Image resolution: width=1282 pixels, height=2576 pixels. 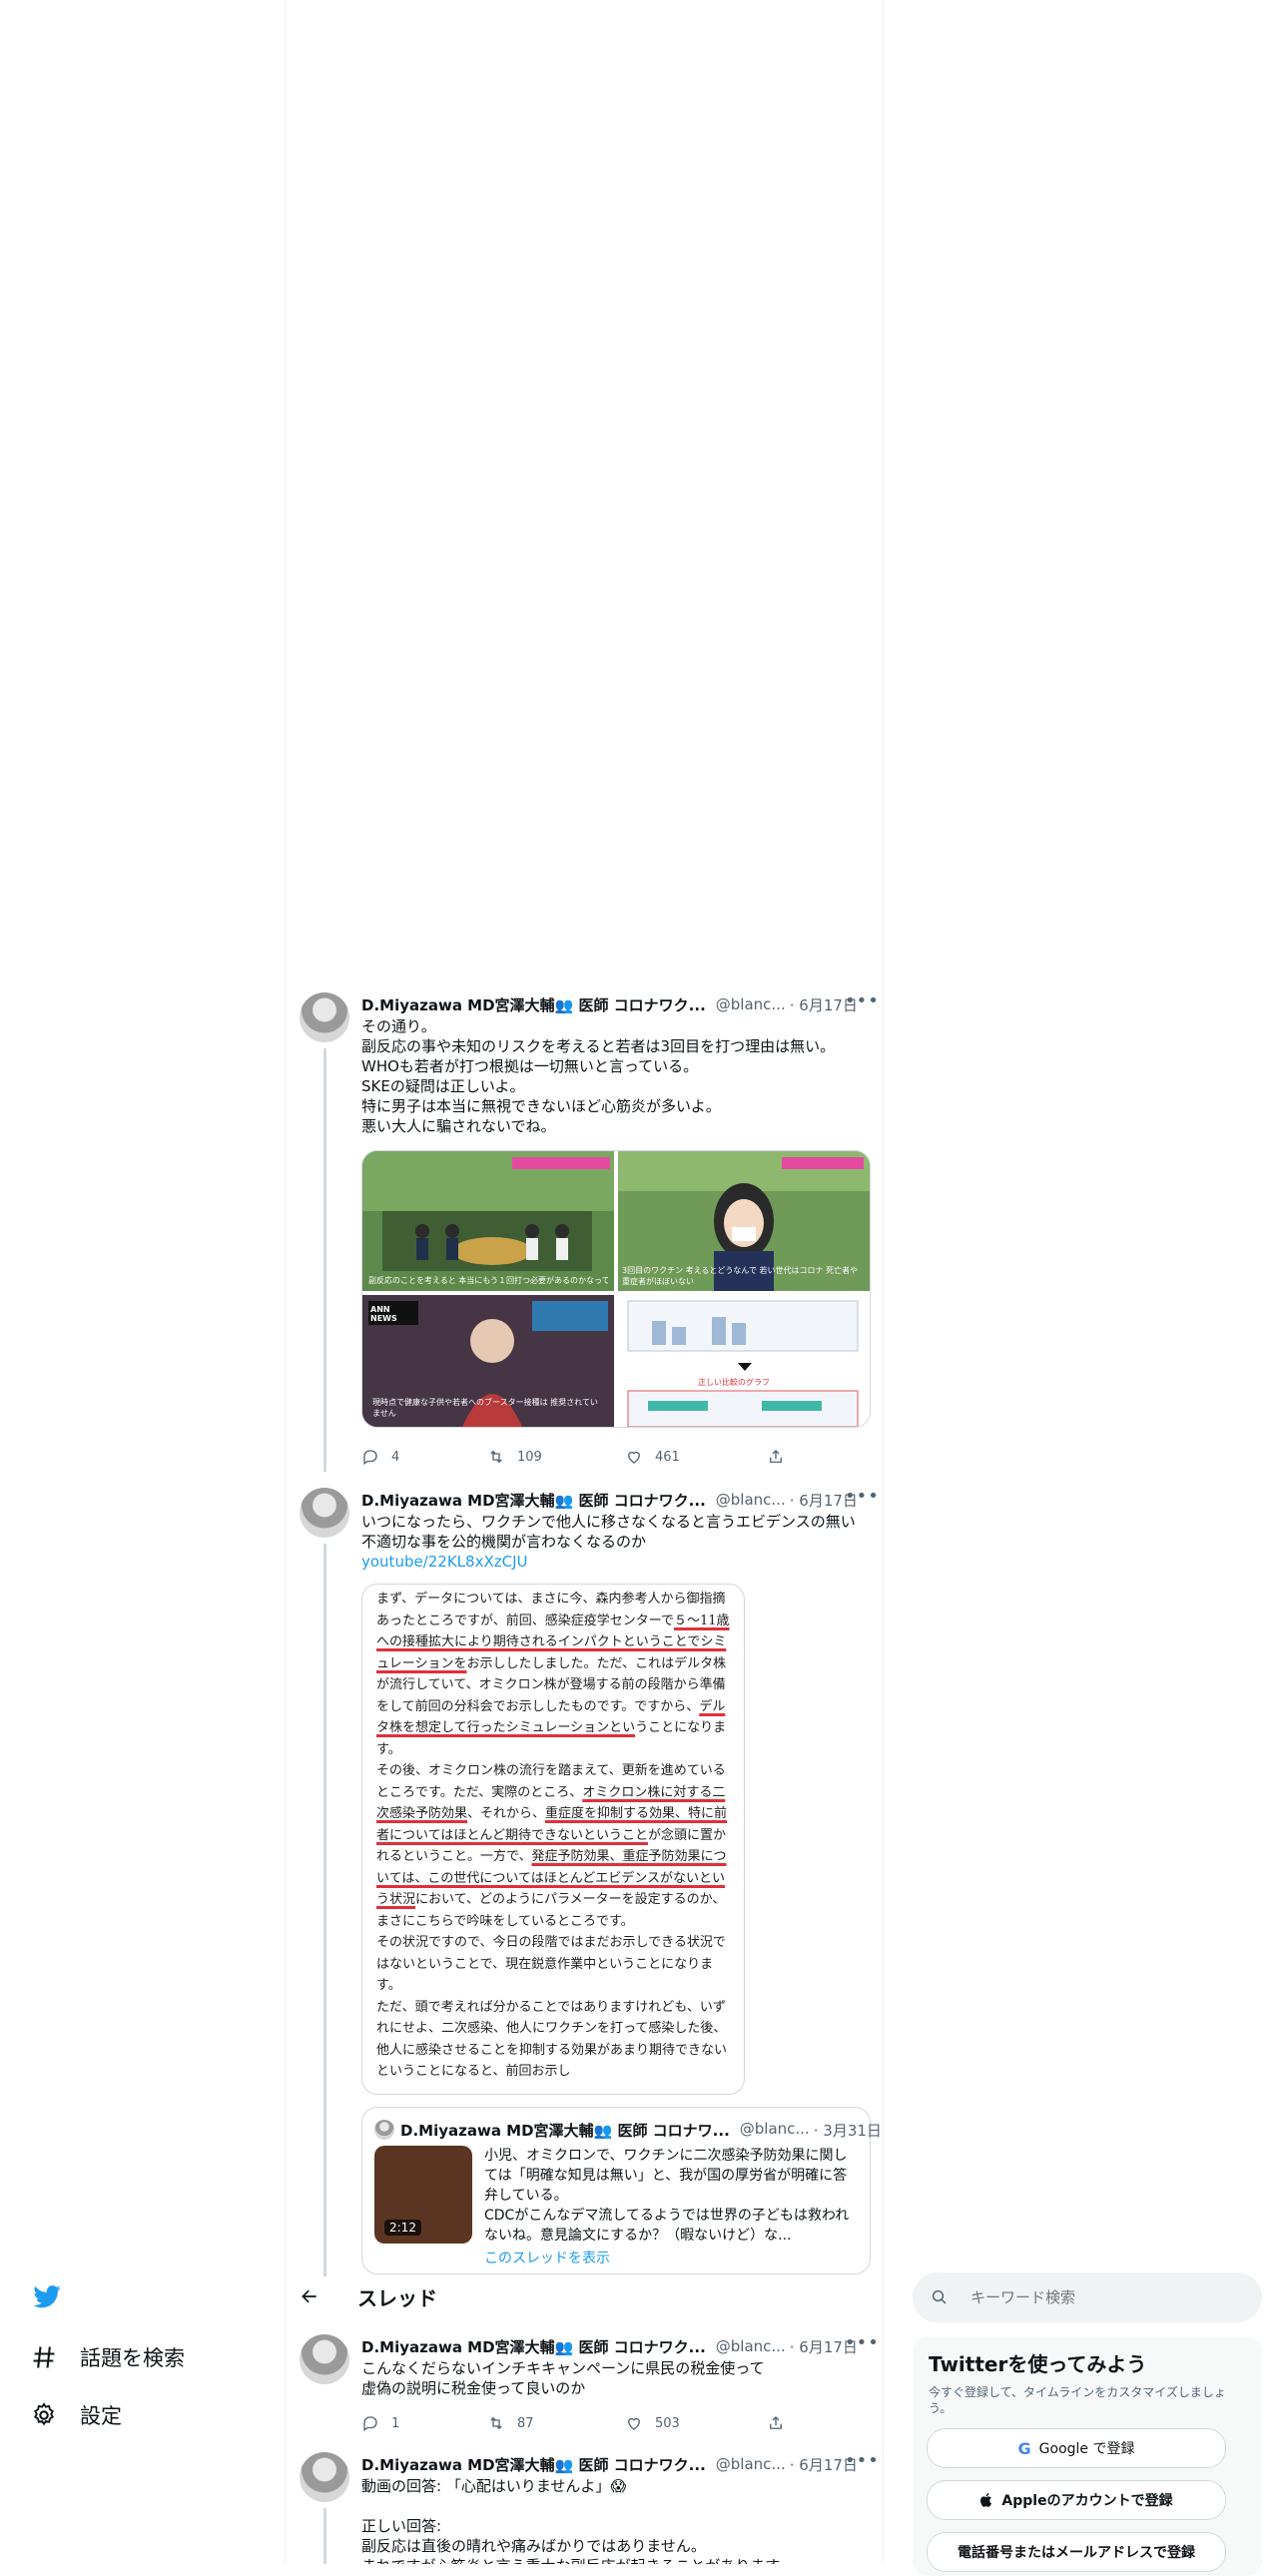 I want to click on back-arrow-icon, so click(x=310, y=2296).